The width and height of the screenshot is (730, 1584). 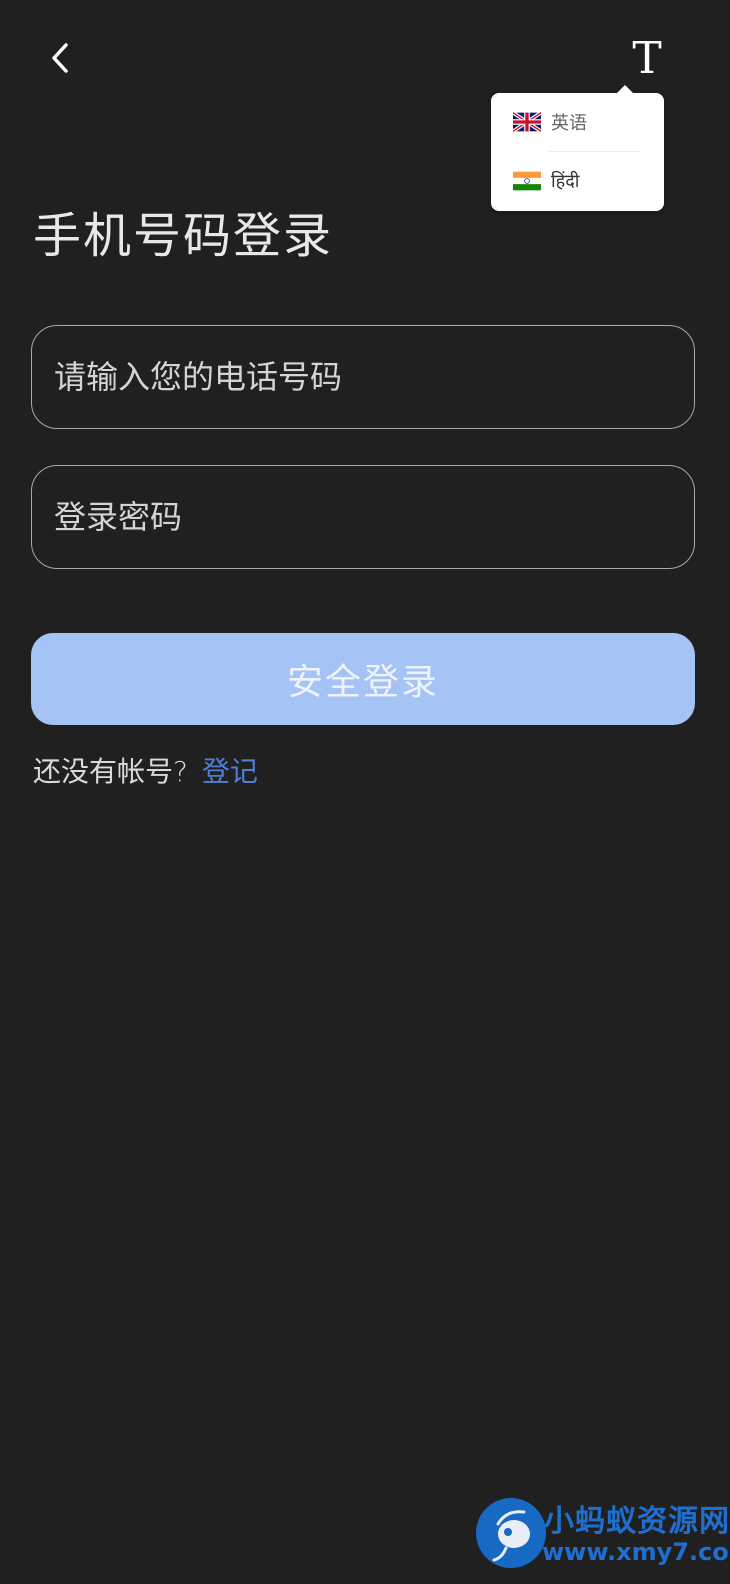 I want to click on back-button, so click(x=60, y=58).